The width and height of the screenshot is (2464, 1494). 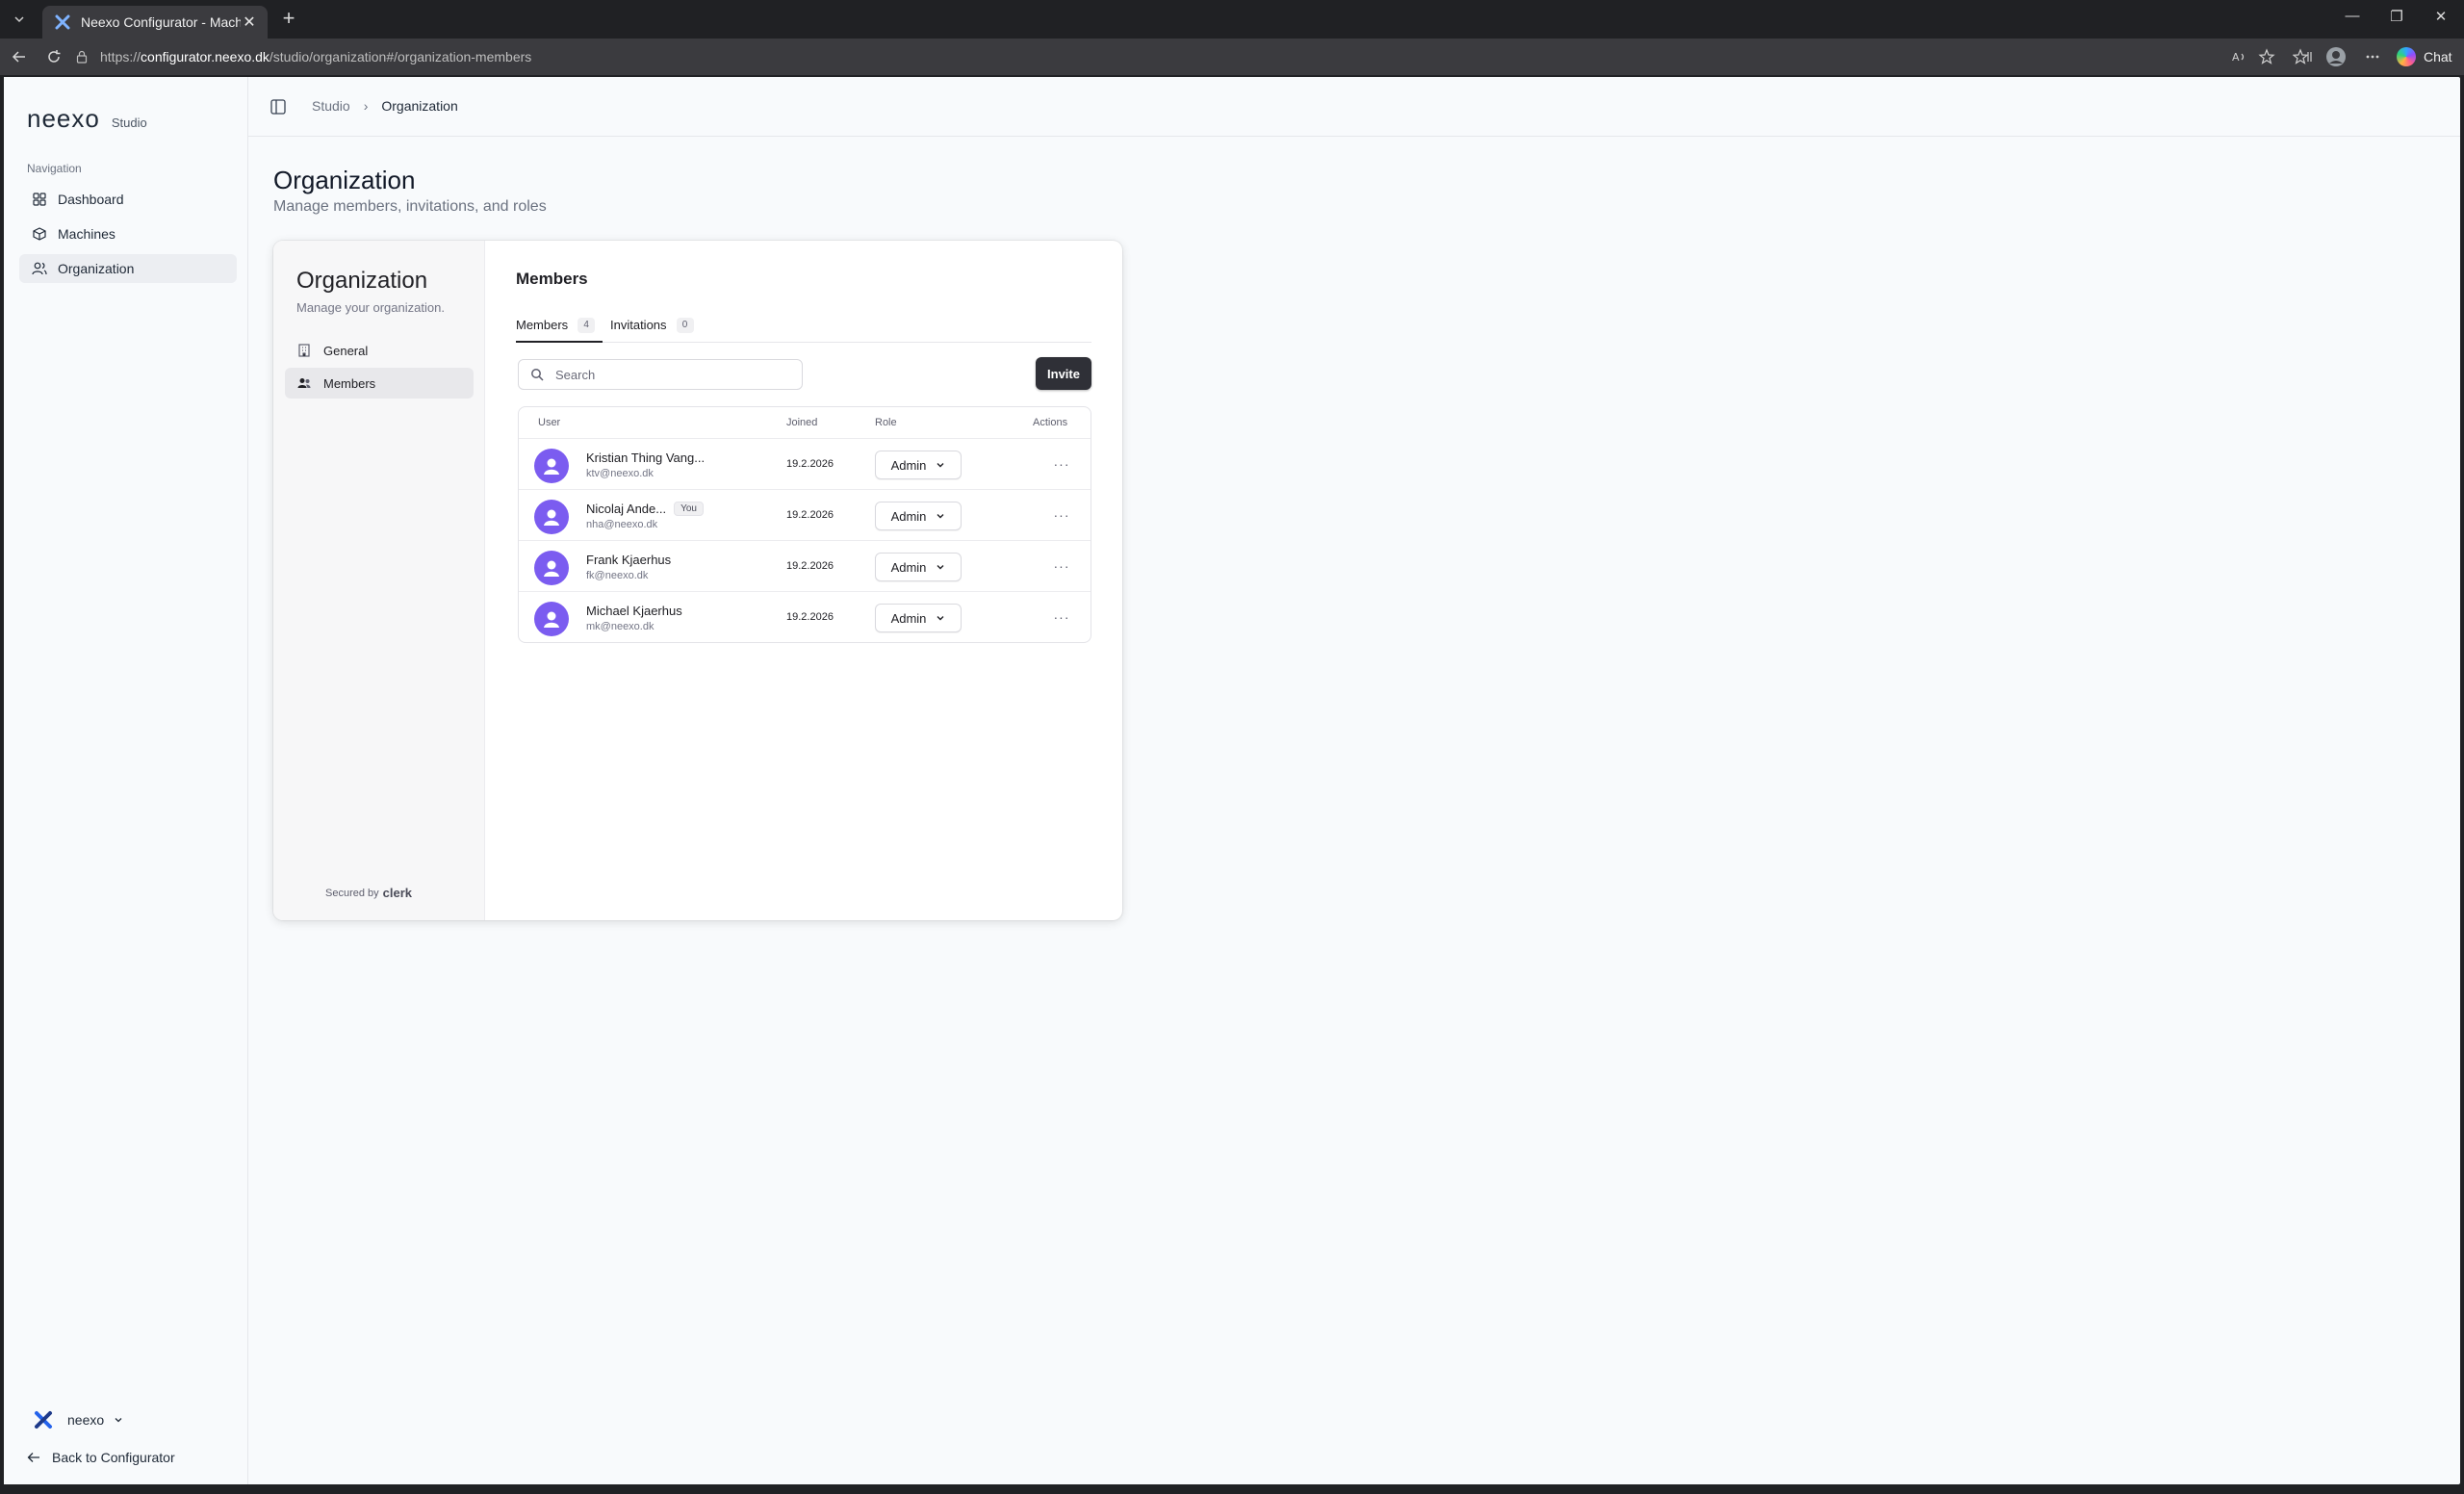 I want to click on page-subtitle: Manage members, invitations, and roles, so click(x=410, y=207).